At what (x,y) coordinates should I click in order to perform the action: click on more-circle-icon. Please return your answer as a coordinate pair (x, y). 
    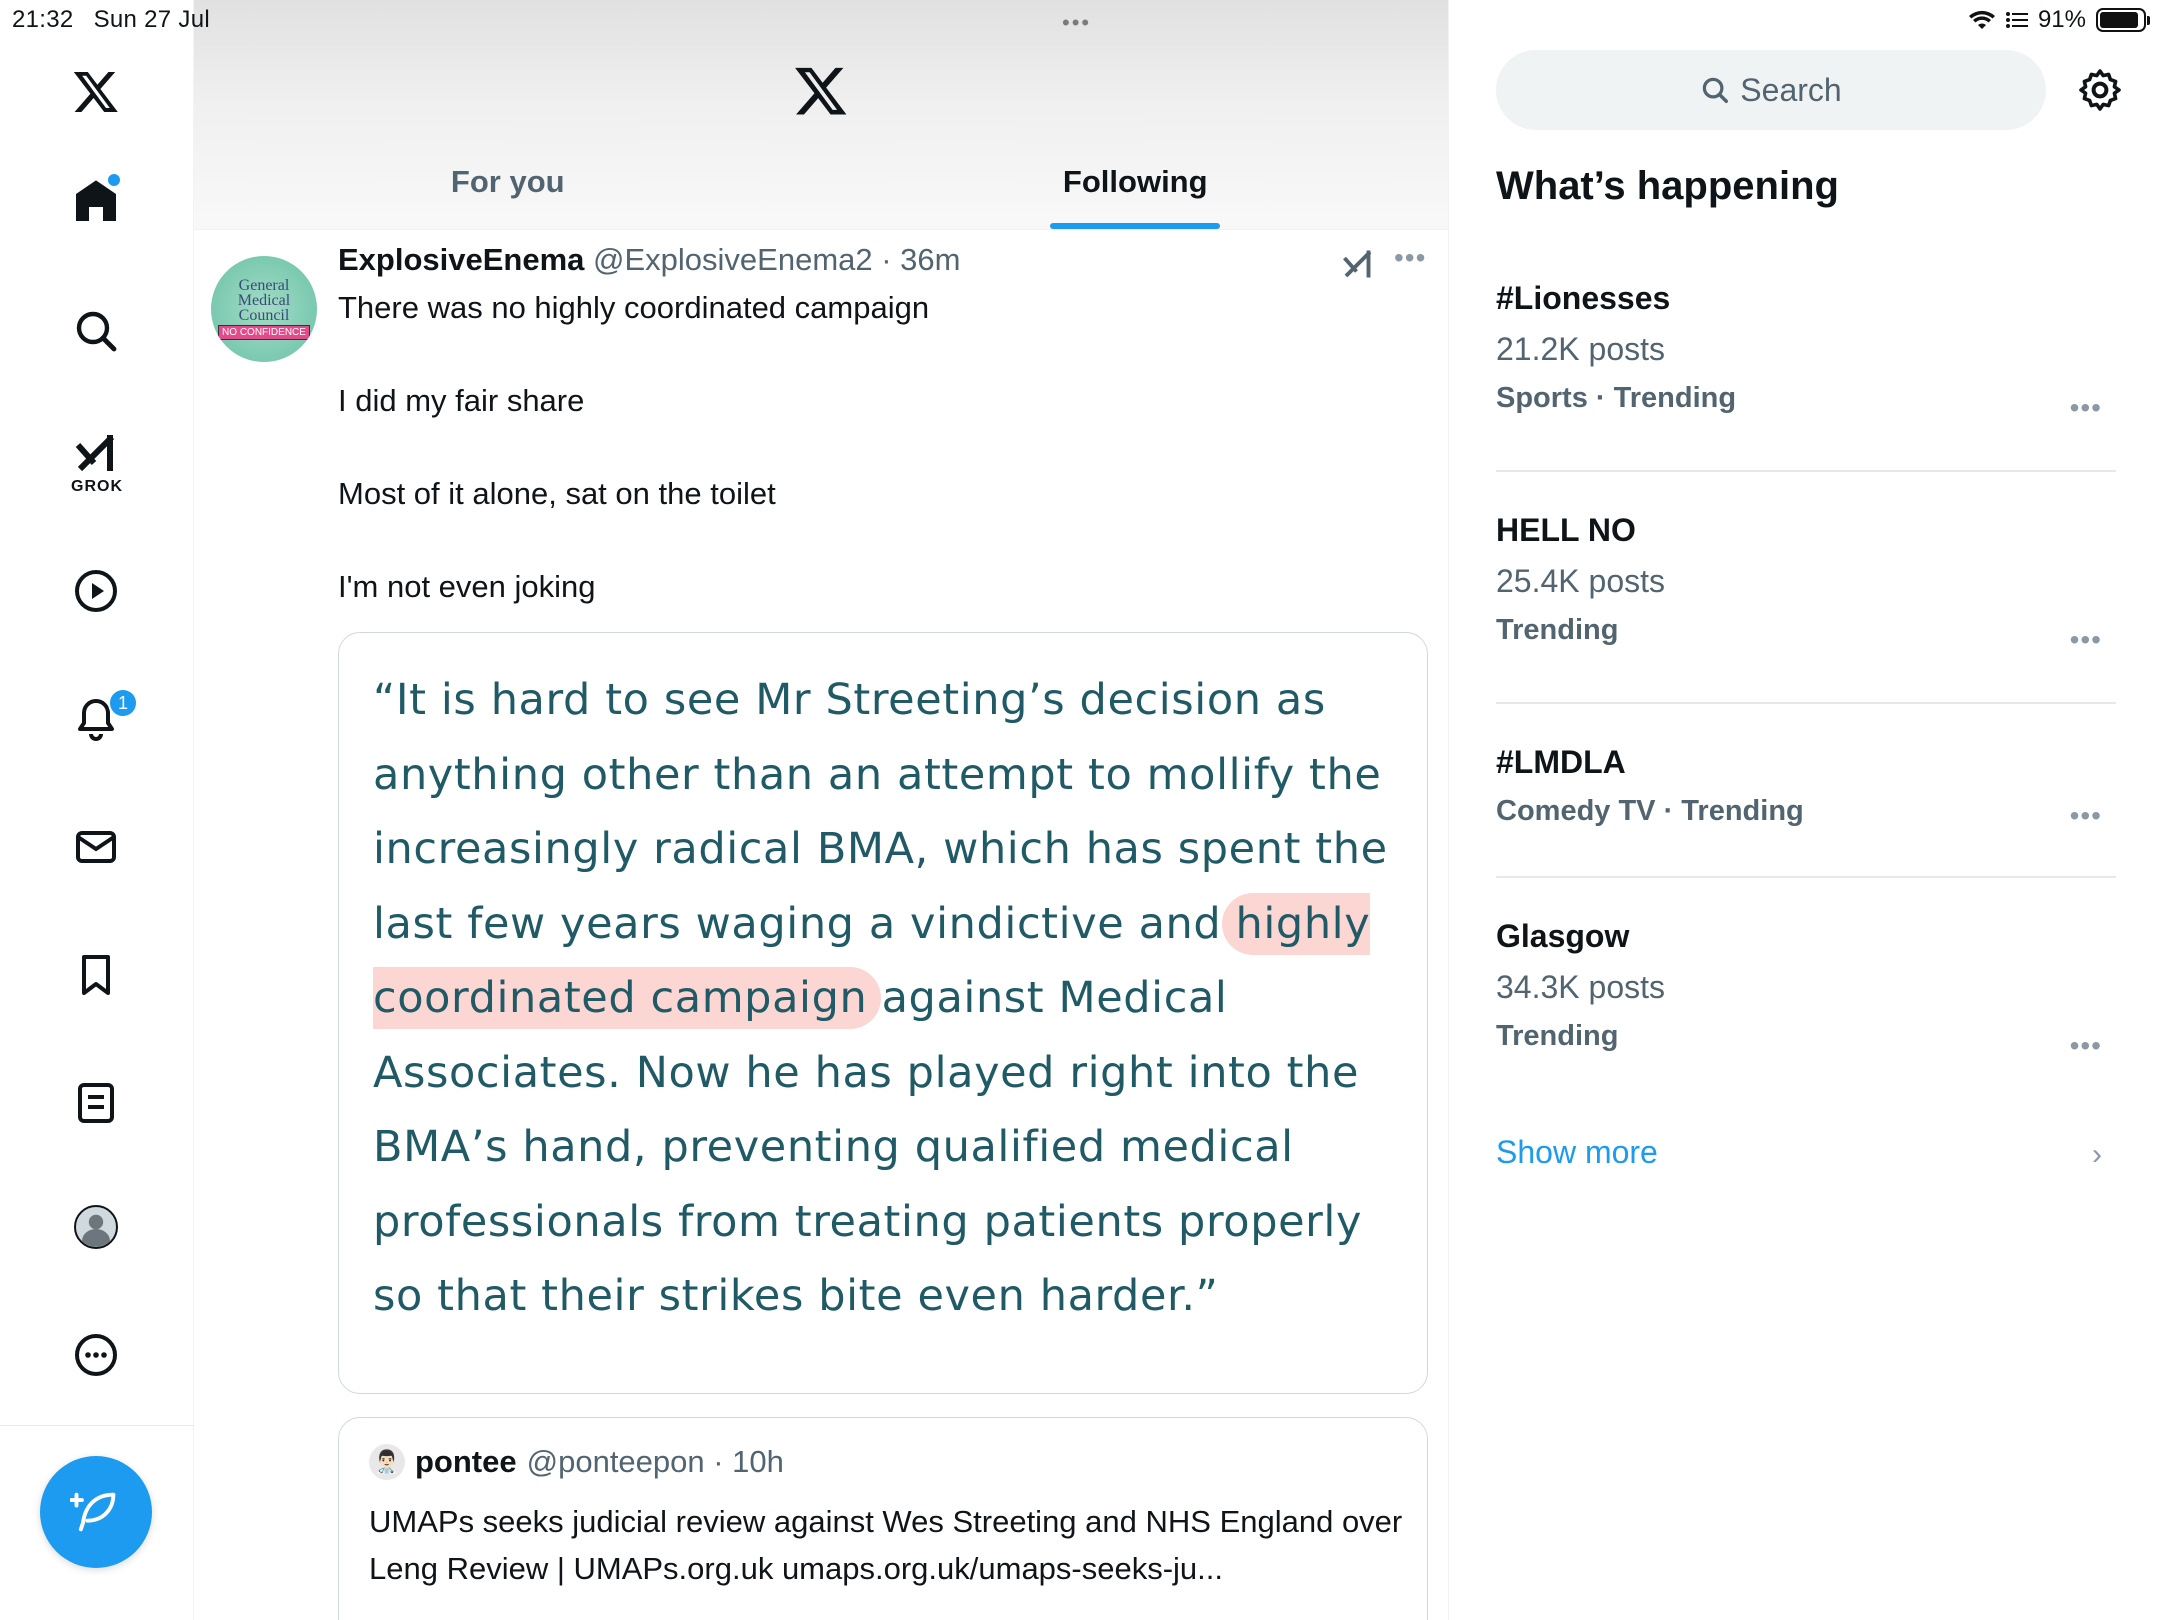
    Looking at the image, I should click on (96, 1355).